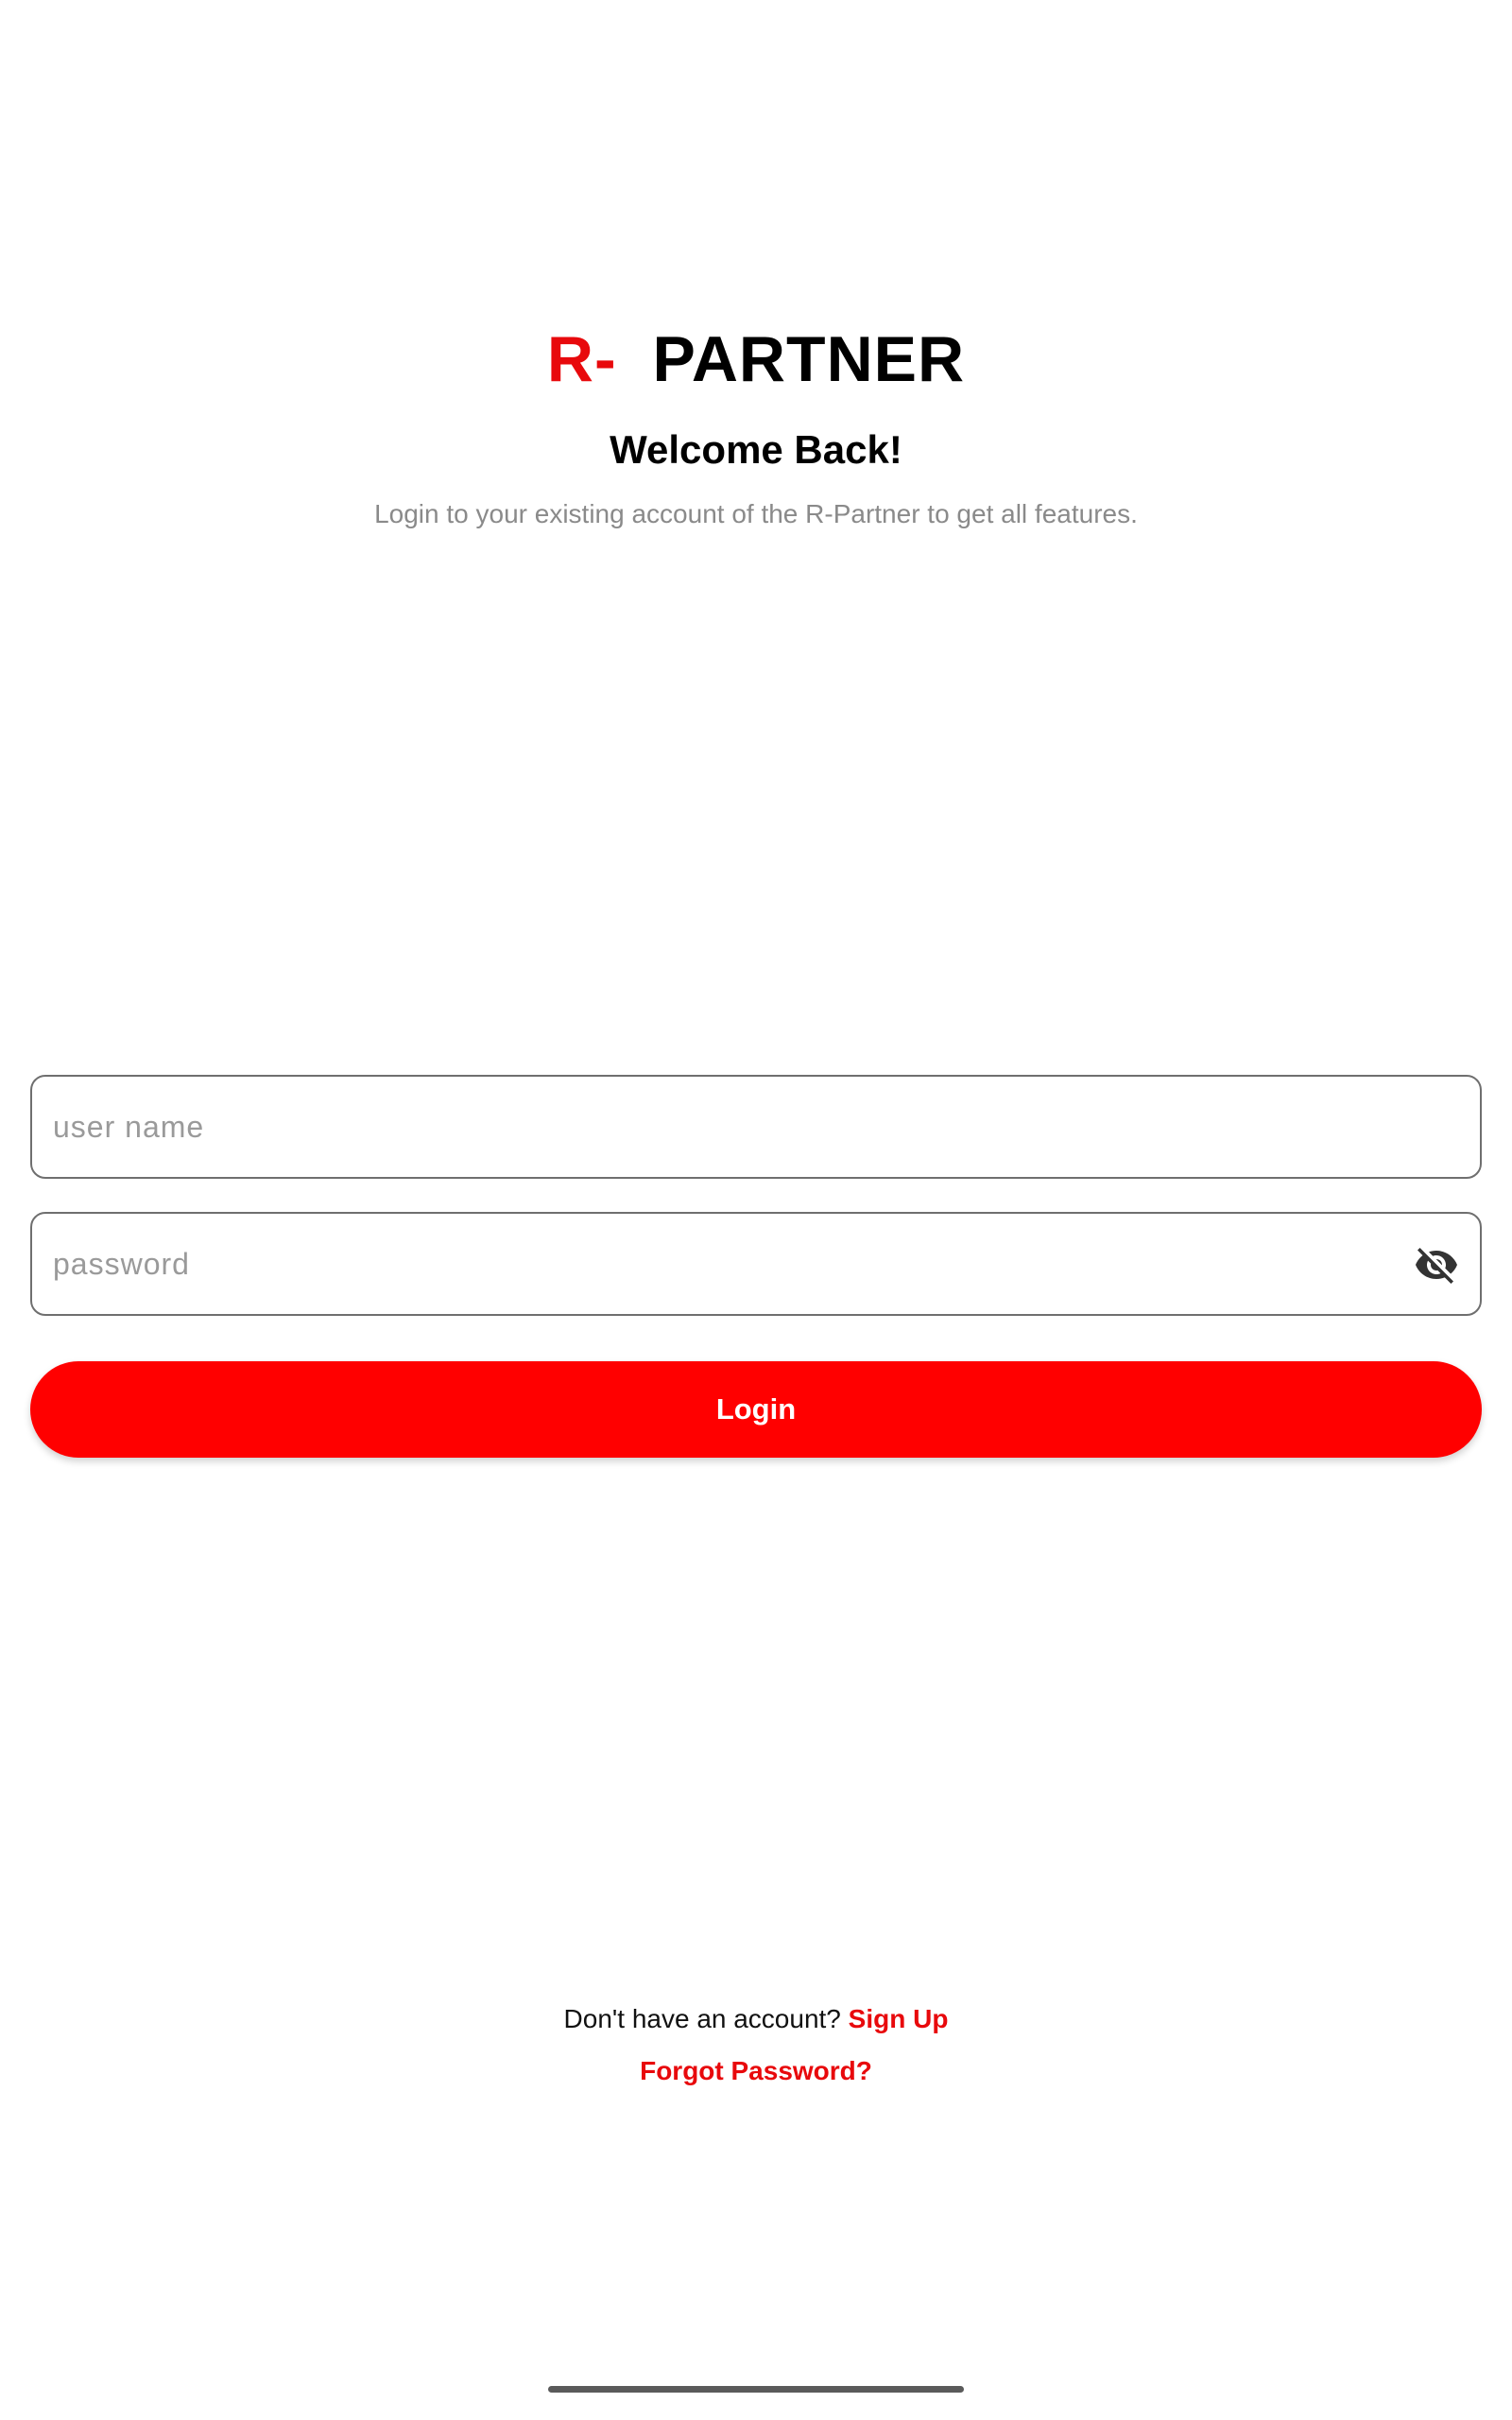 Image resolution: width=1512 pixels, height=2420 pixels. I want to click on login-button: Login, so click(756, 1409).